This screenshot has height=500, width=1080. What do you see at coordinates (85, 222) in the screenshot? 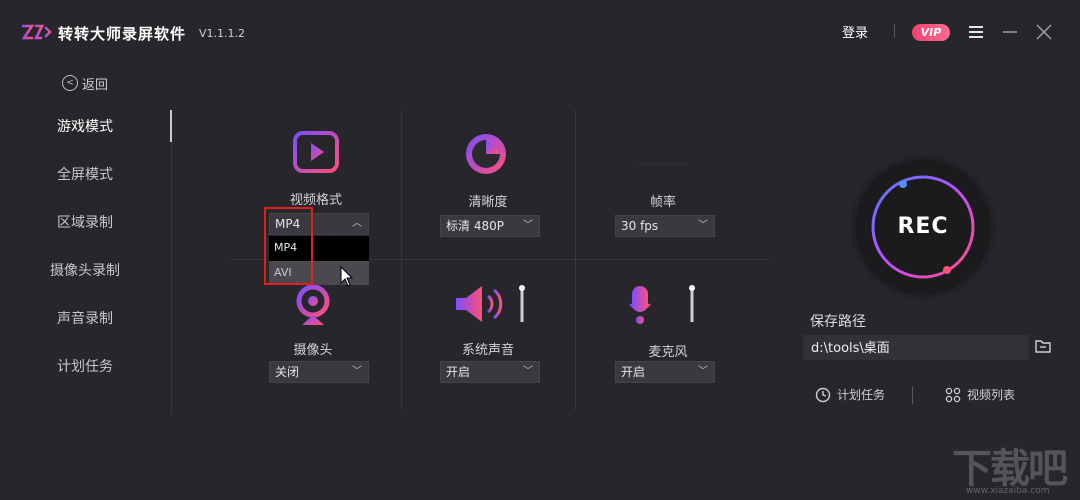
I see `sidebar-item-region-record: 区域录制` at bounding box center [85, 222].